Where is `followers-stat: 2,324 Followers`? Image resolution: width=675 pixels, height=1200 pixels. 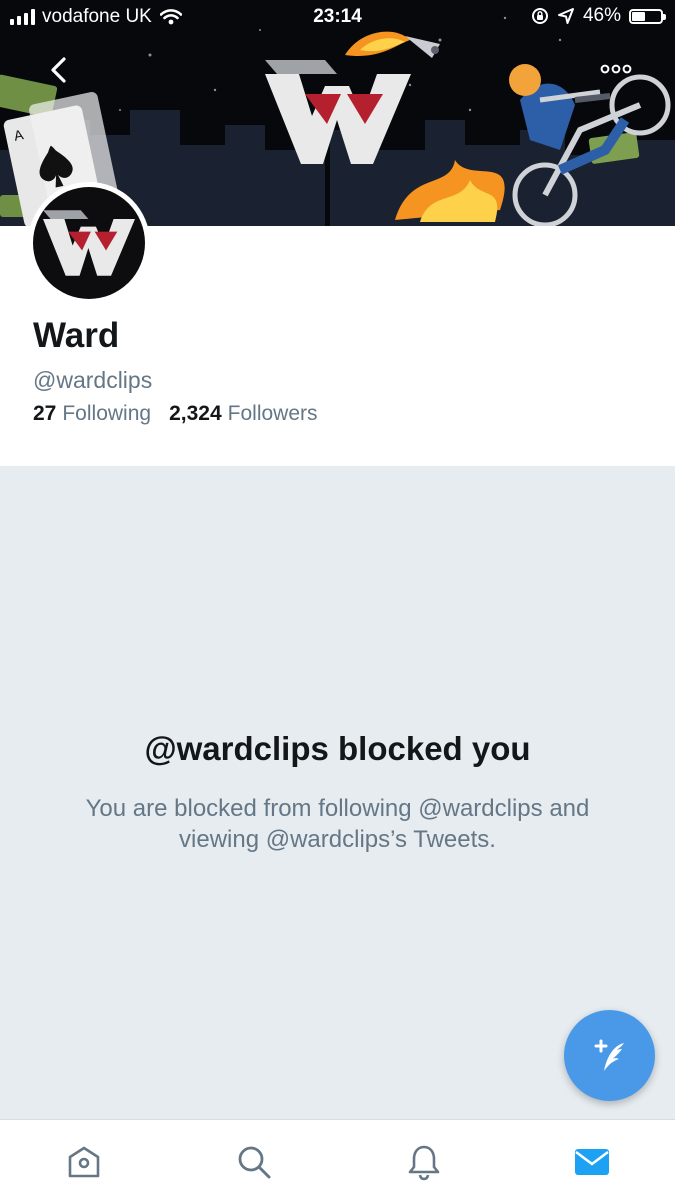
followers-stat: 2,324 Followers is located at coordinates (243, 414).